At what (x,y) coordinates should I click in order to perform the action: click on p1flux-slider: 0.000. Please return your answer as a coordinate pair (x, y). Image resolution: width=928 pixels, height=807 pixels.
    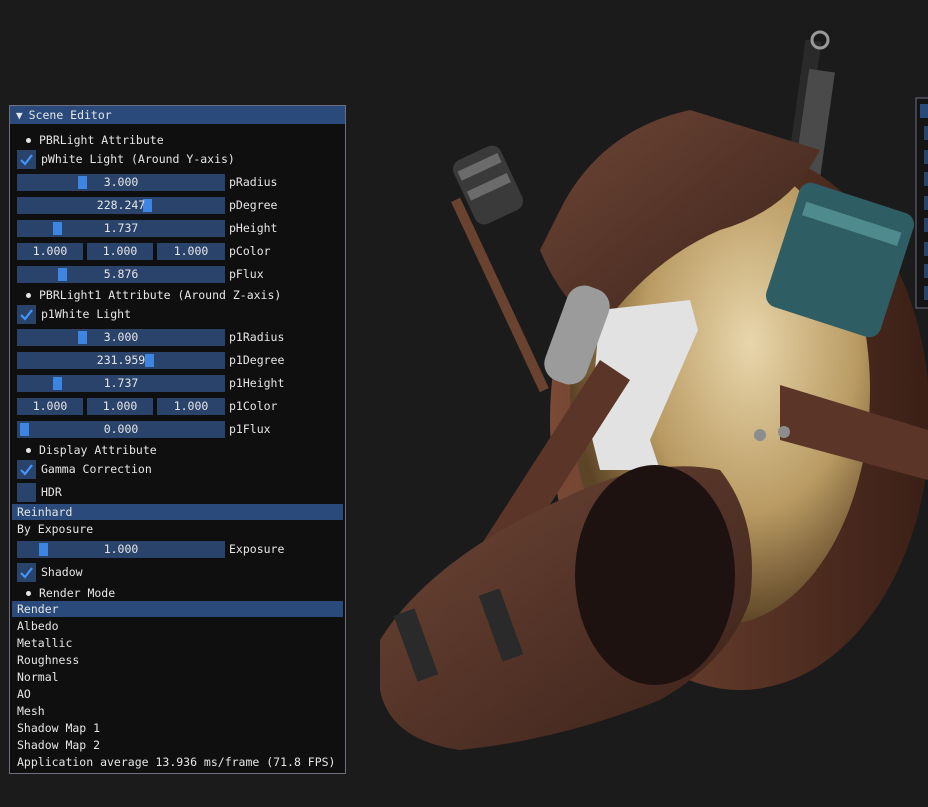
    Looking at the image, I should click on (121, 429).